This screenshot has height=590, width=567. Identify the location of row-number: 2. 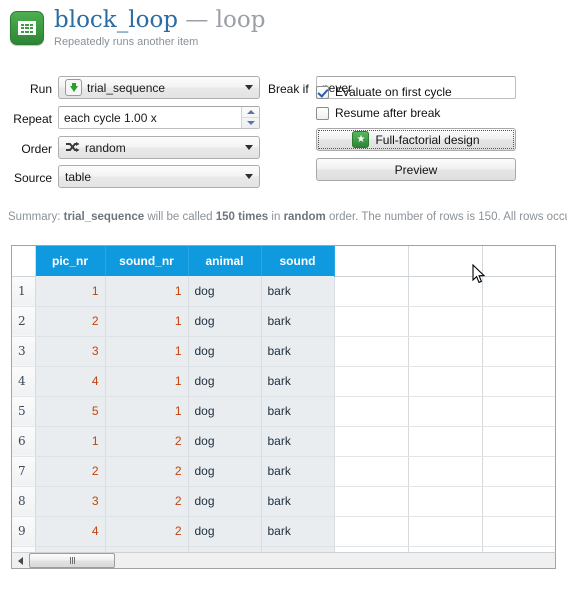
(24, 321).